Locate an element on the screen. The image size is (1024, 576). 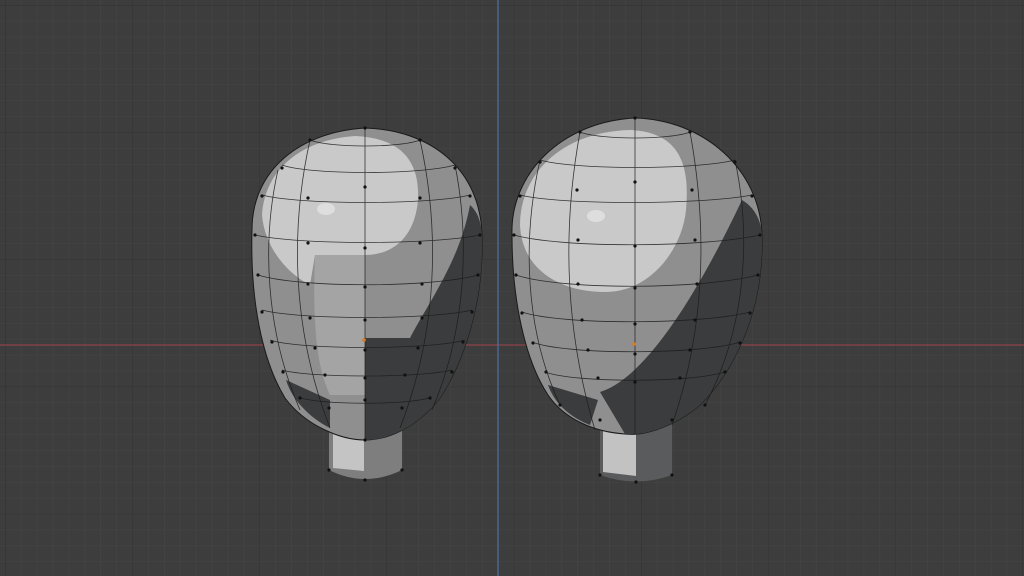
object-origin-left is located at coordinates (364, 340).